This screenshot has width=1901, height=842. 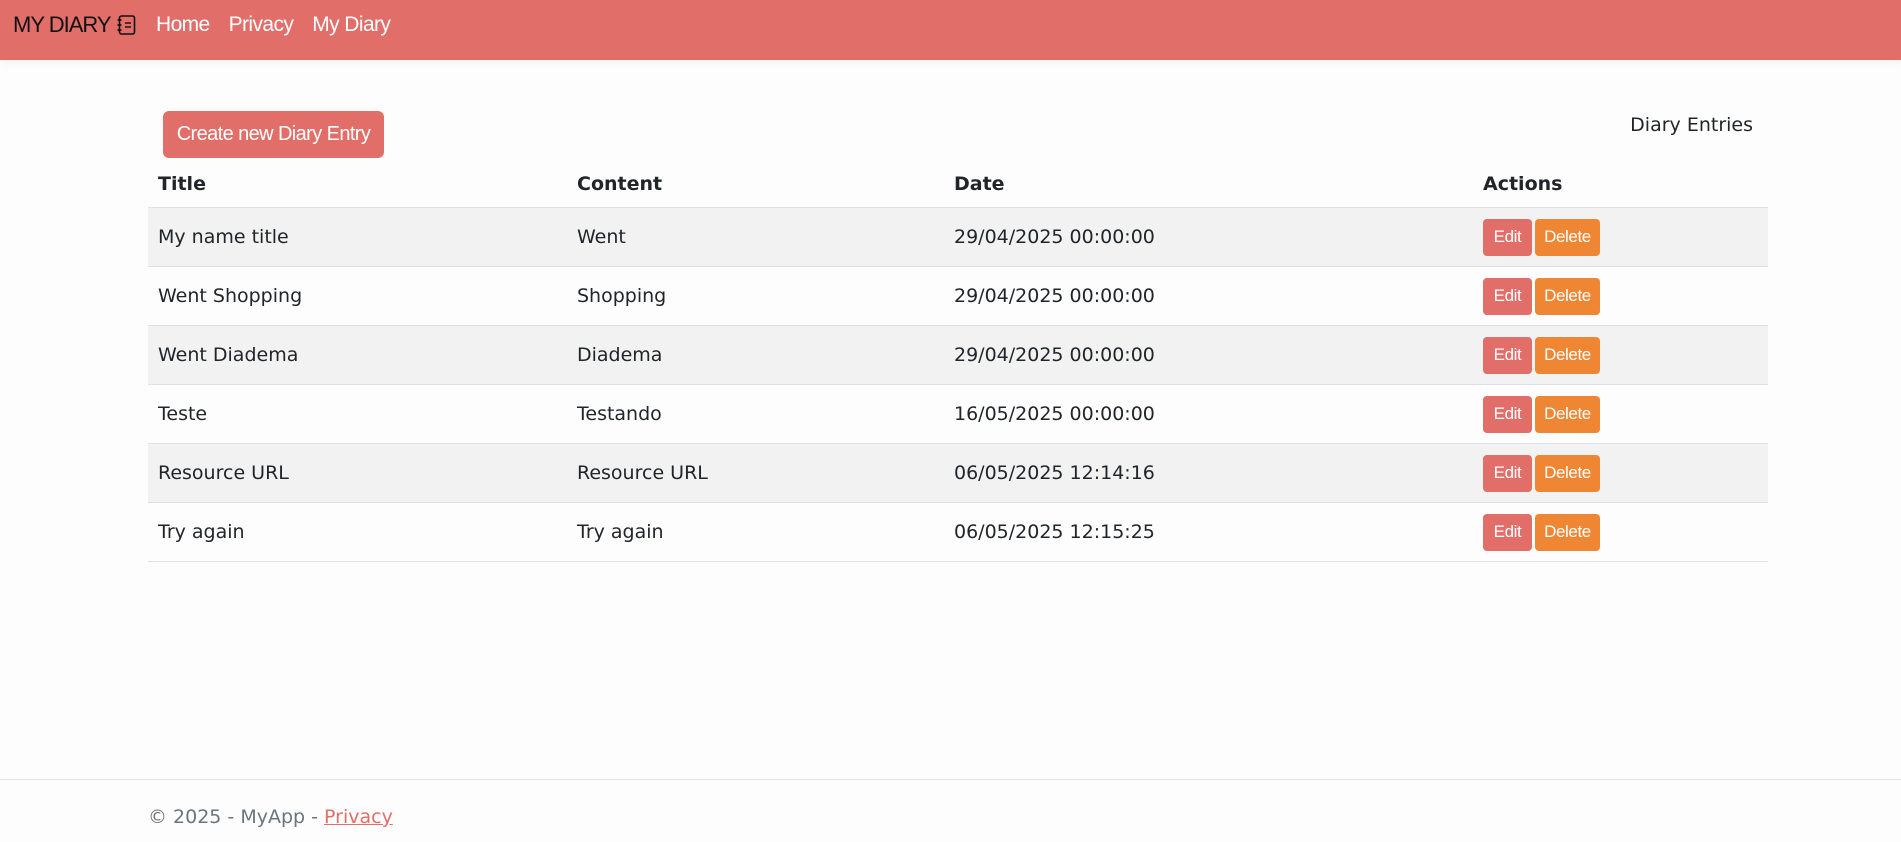 I want to click on cell-date: 06/05/2025 12:14:16, so click(x=1208, y=473).